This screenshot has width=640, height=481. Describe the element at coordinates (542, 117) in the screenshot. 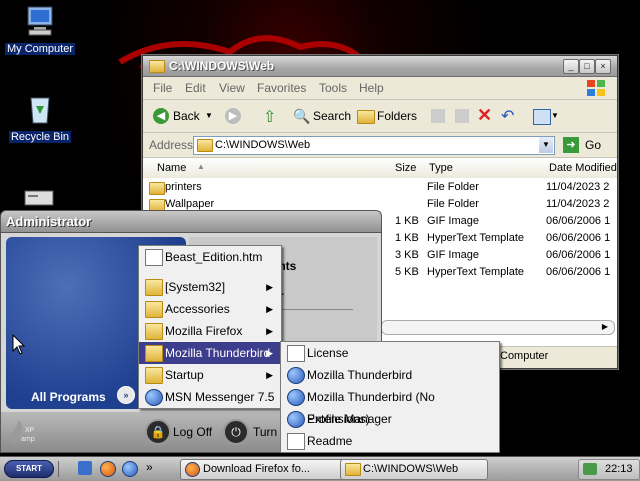

I see `views-icon` at that location.